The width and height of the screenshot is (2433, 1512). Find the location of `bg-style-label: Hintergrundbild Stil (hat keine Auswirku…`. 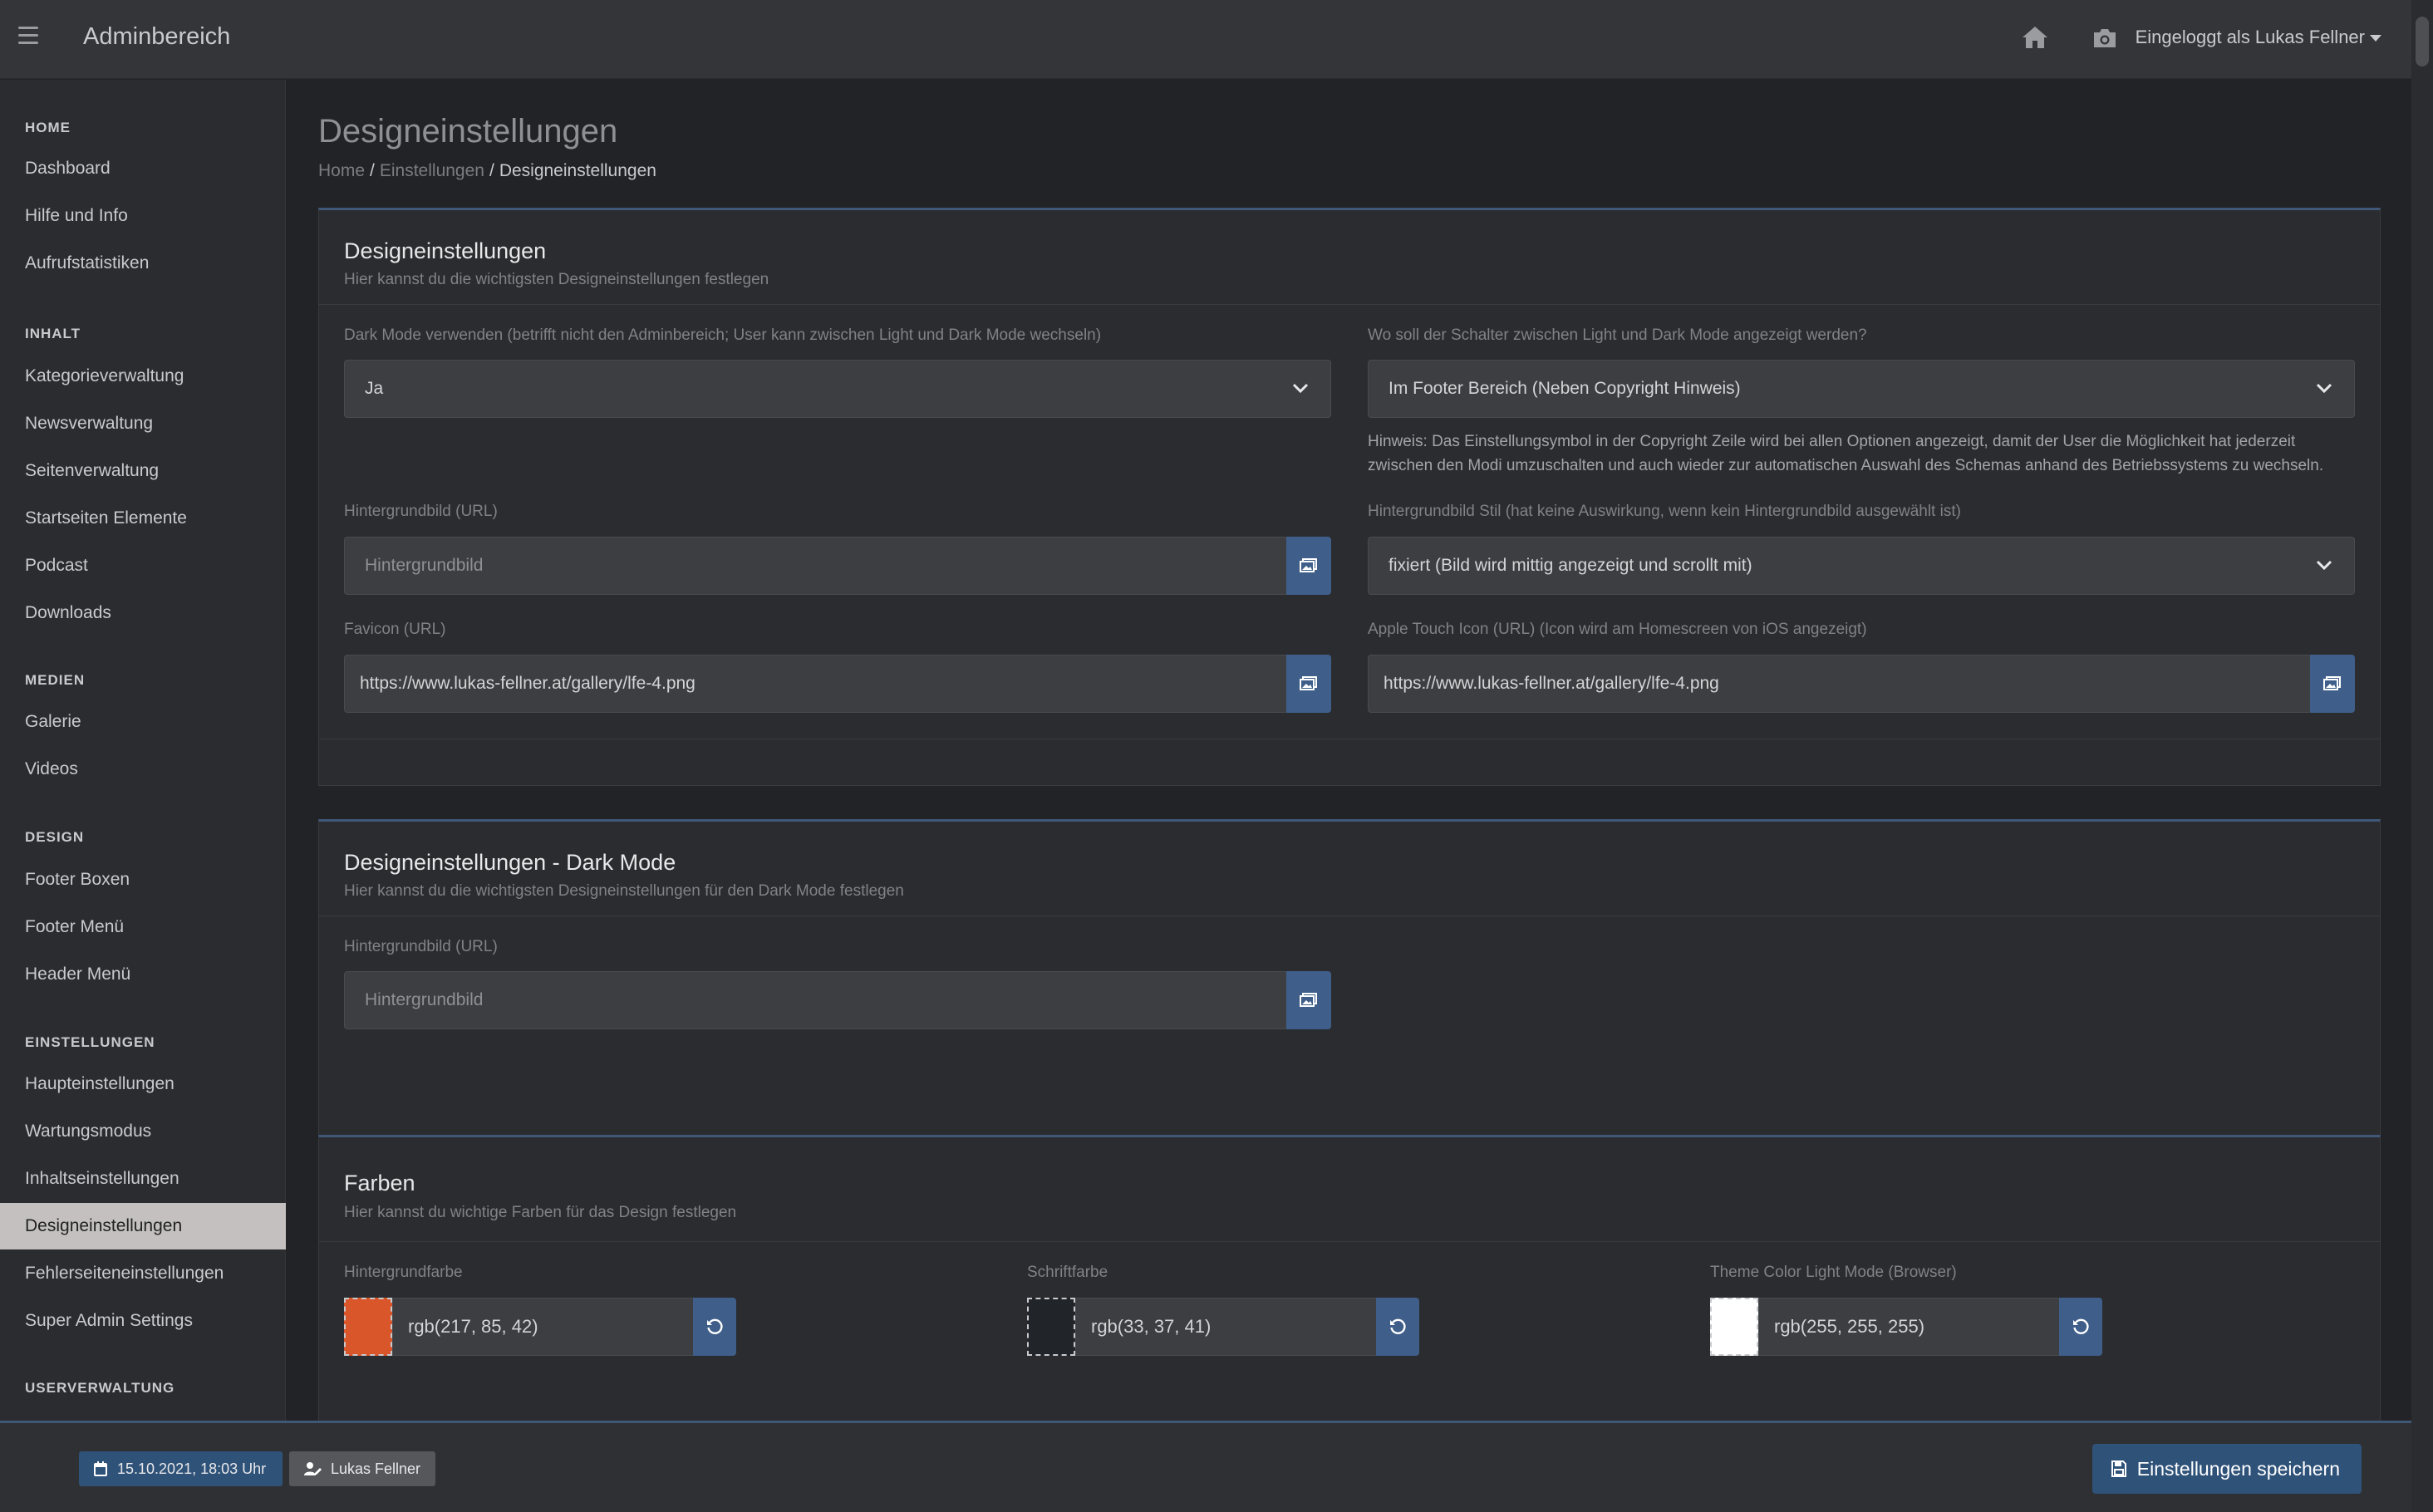

bg-style-label: Hintergrundbild Stil (hat keine Auswirku… is located at coordinates (1664, 512).